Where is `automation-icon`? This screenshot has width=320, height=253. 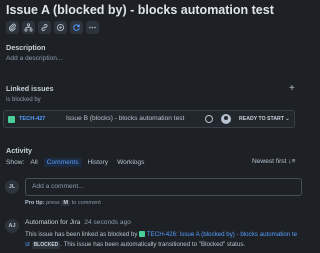
automation-icon is located at coordinates (76, 27).